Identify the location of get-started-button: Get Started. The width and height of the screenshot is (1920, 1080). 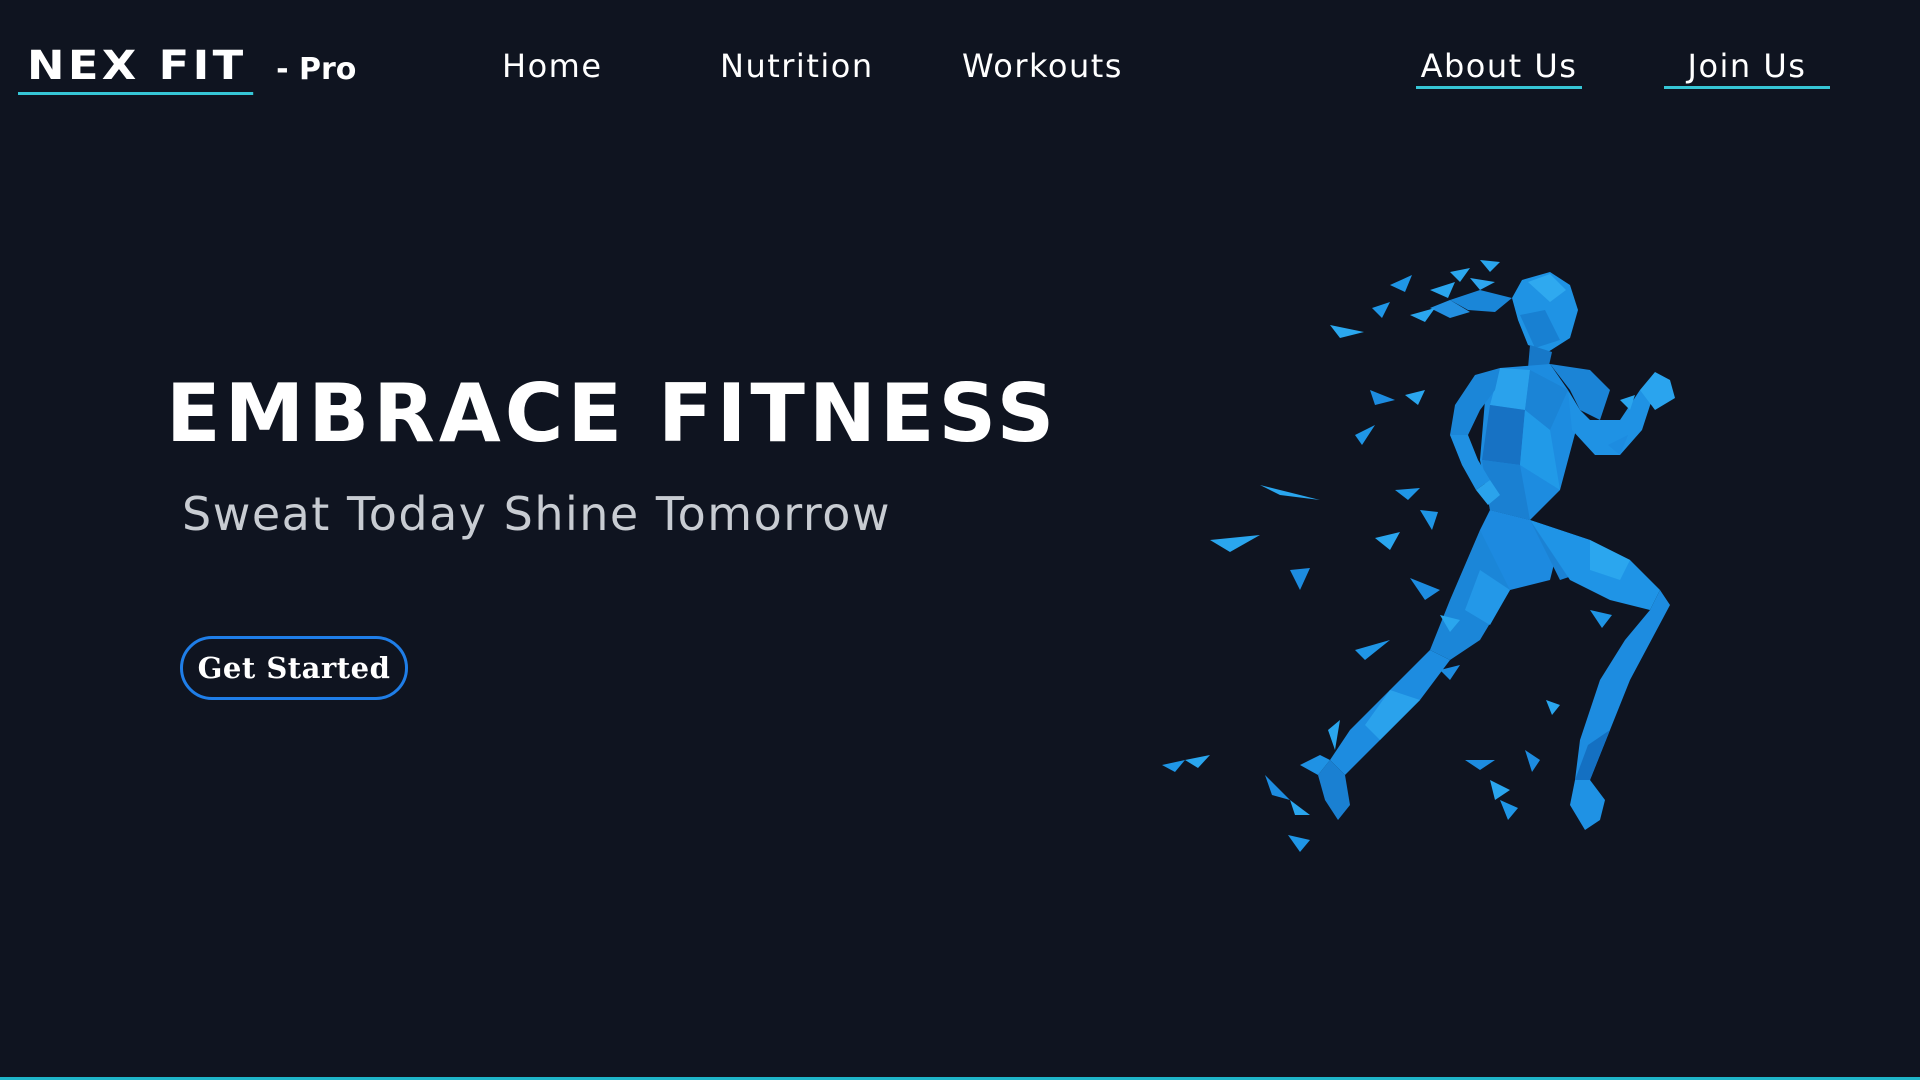
(294, 668).